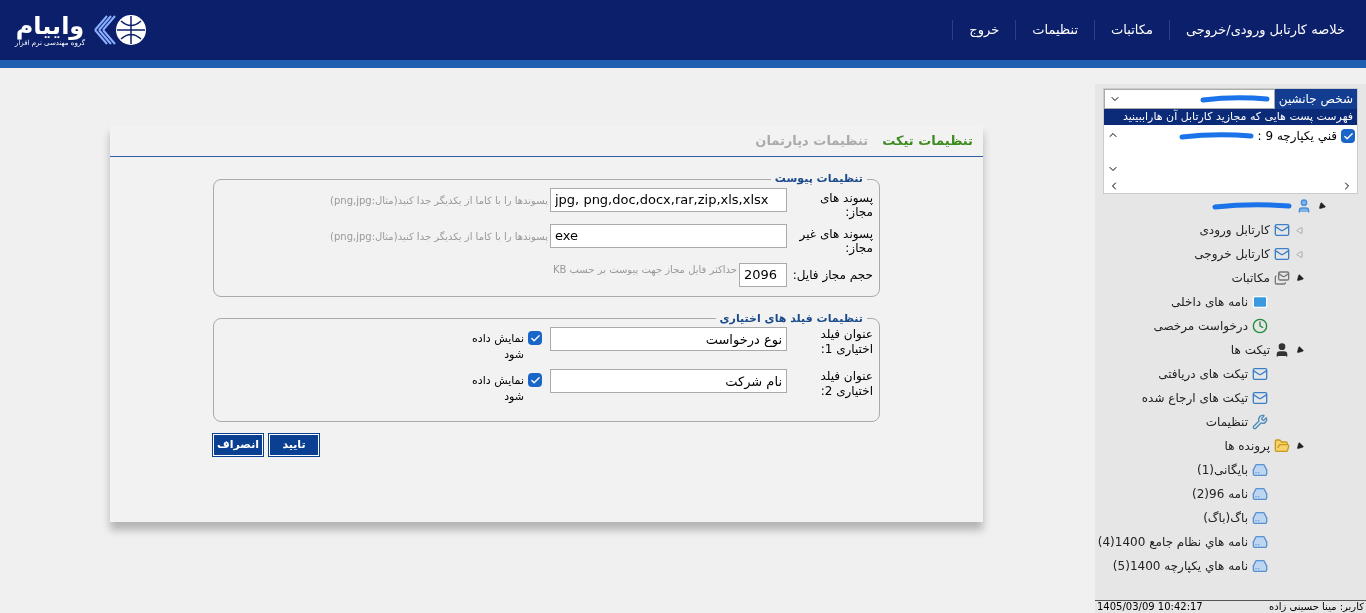 The image size is (1366, 613). Describe the element at coordinates (1220, 494) in the screenshot. I see `tree-item: نامه 96(2)` at that location.